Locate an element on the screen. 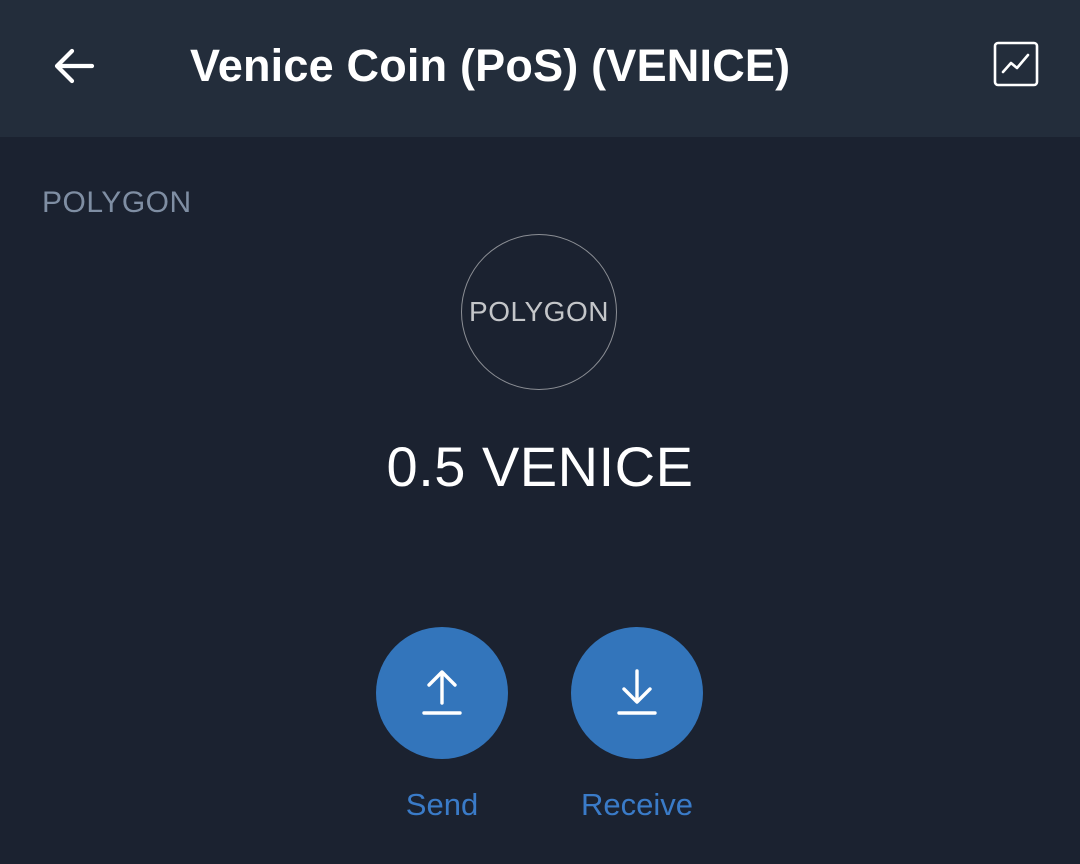  receive-label: Receive is located at coordinates (637, 805).